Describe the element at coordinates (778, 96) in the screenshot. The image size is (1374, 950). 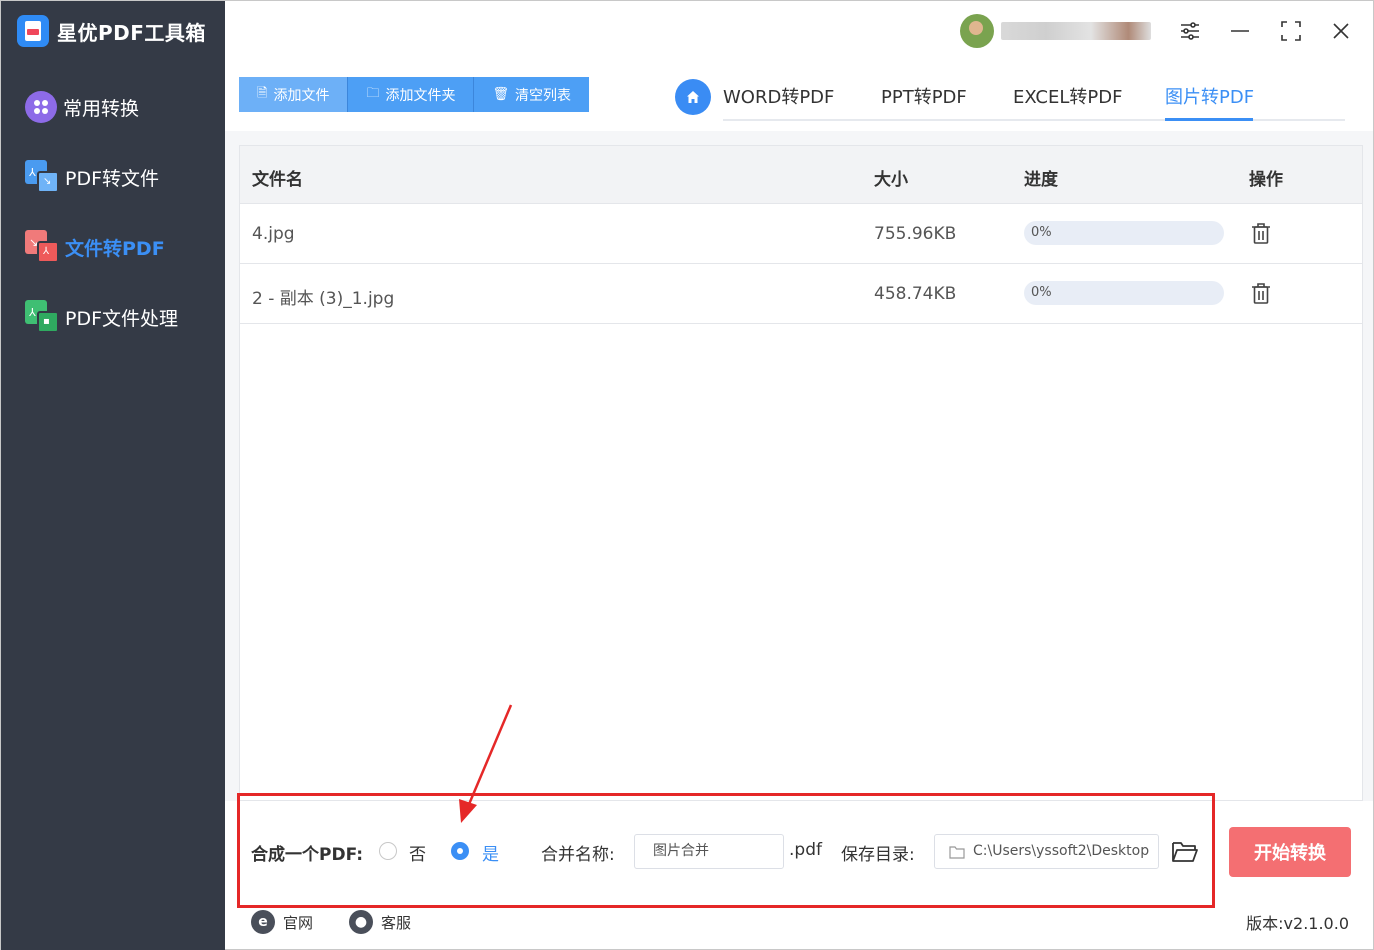
I see `tab-word-to-pdf: WORD转PDF` at that location.